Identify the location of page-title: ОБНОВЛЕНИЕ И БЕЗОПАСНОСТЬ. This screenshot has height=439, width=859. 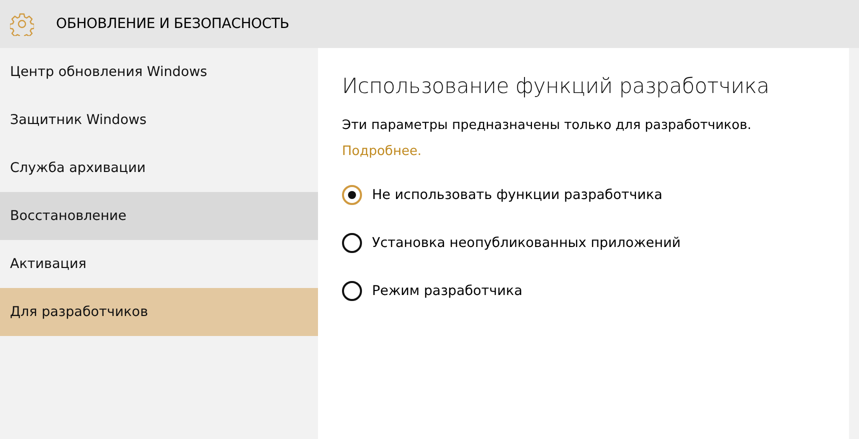
(173, 24).